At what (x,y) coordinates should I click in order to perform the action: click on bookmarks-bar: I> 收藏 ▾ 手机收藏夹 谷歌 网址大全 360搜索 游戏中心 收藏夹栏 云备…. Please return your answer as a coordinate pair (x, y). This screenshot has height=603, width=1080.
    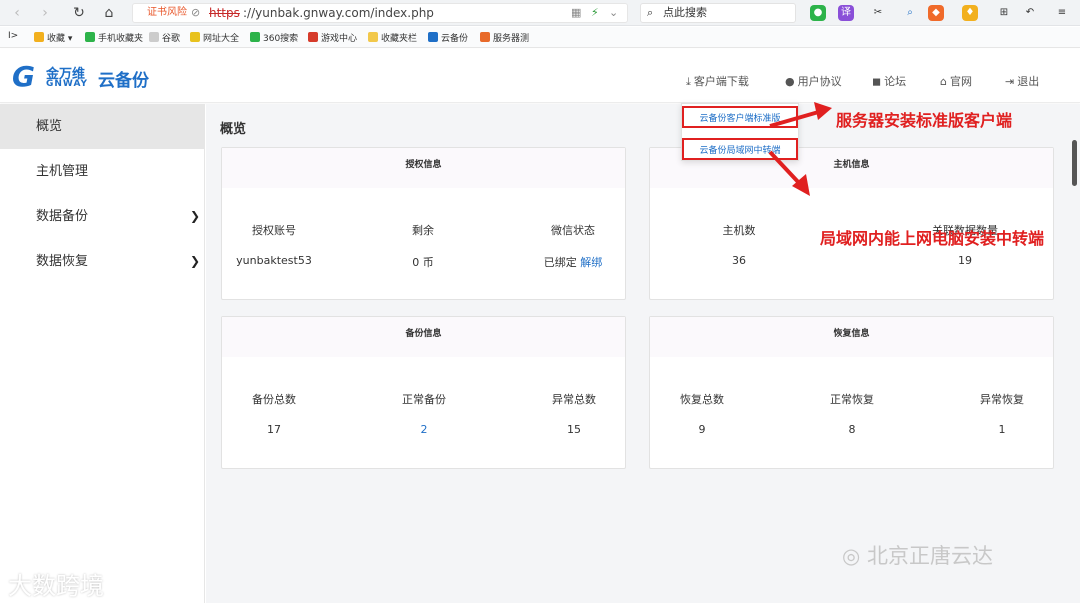
    Looking at the image, I should click on (540, 37).